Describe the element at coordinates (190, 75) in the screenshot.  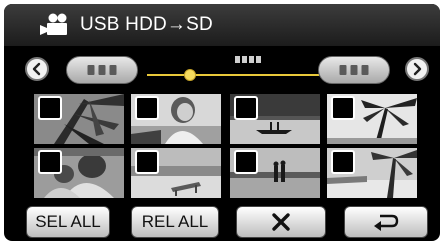
I see `page-slider-thumb` at that location.